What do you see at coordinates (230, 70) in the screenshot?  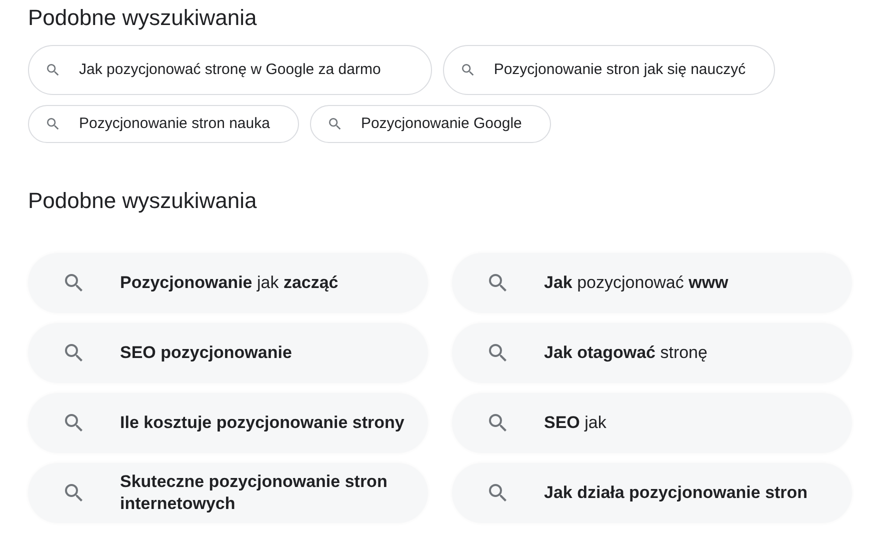 I see `related-search-chip: Jak pozycjonować stronę w Google za darmo` at bounding box center [230, 70].